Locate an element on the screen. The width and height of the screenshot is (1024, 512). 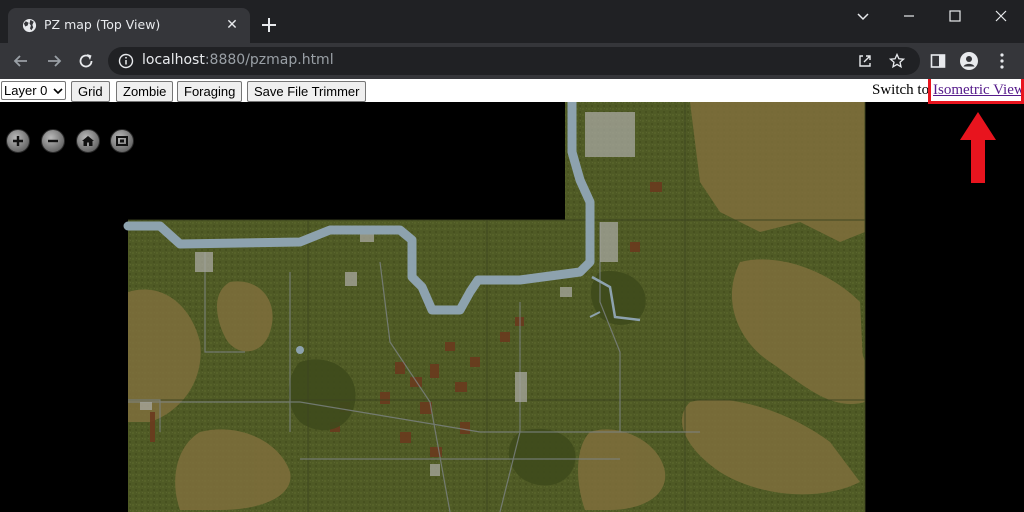
reload-icon is located at coordinates (86, 61).